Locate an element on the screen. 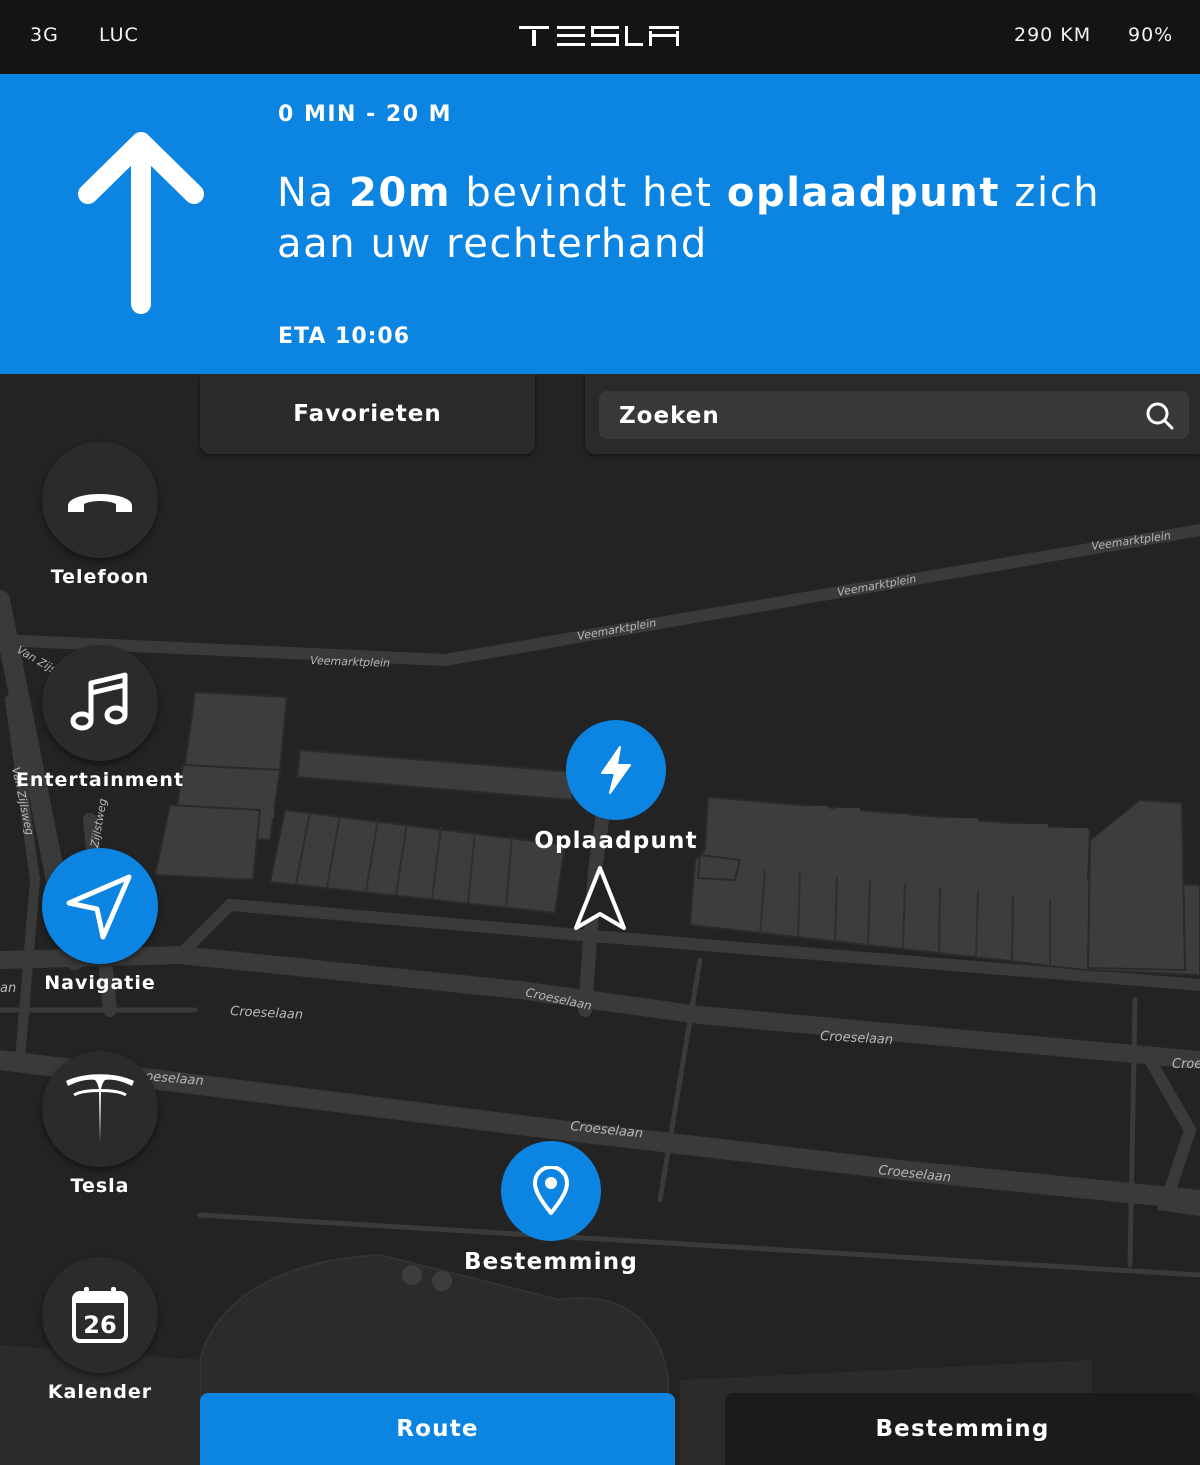 This screenshot has width=1200, height=1465. search-box is located at coordinates (894, 416).